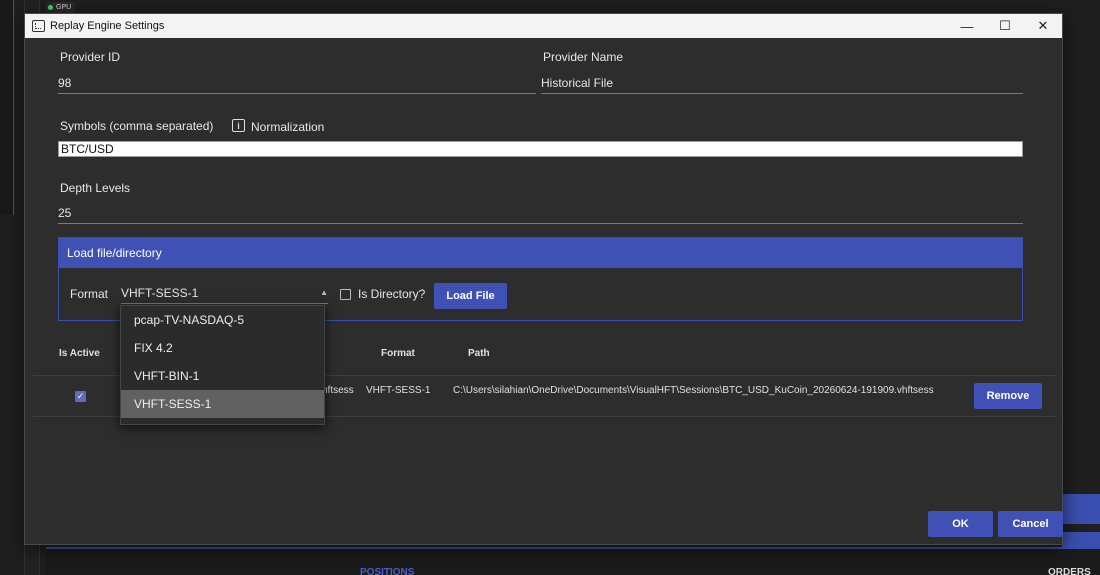 This screenshot has height=575, width=1100. Describe the element at coordinates (95, 188) in the screenshot. I see `depth-levels-label: Depth Levels` at that location.